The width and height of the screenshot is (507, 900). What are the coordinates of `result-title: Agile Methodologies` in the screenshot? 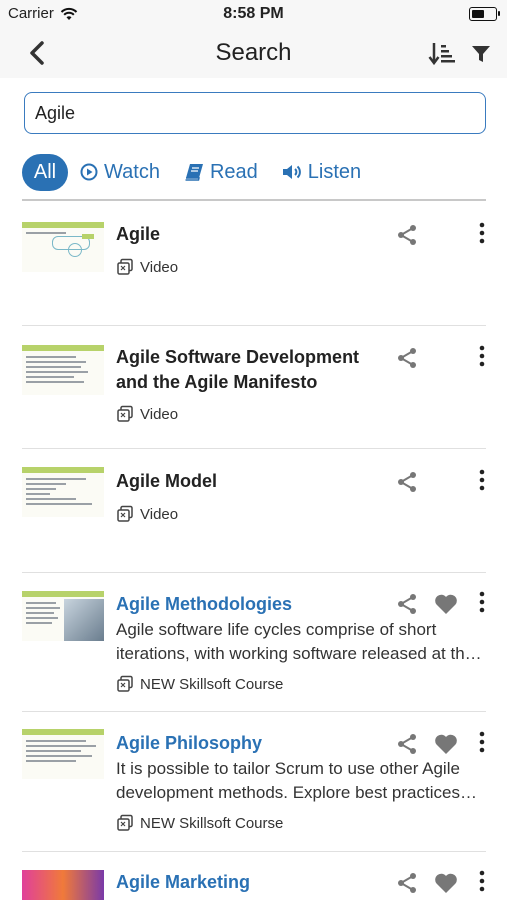 It's located at (251, 604).